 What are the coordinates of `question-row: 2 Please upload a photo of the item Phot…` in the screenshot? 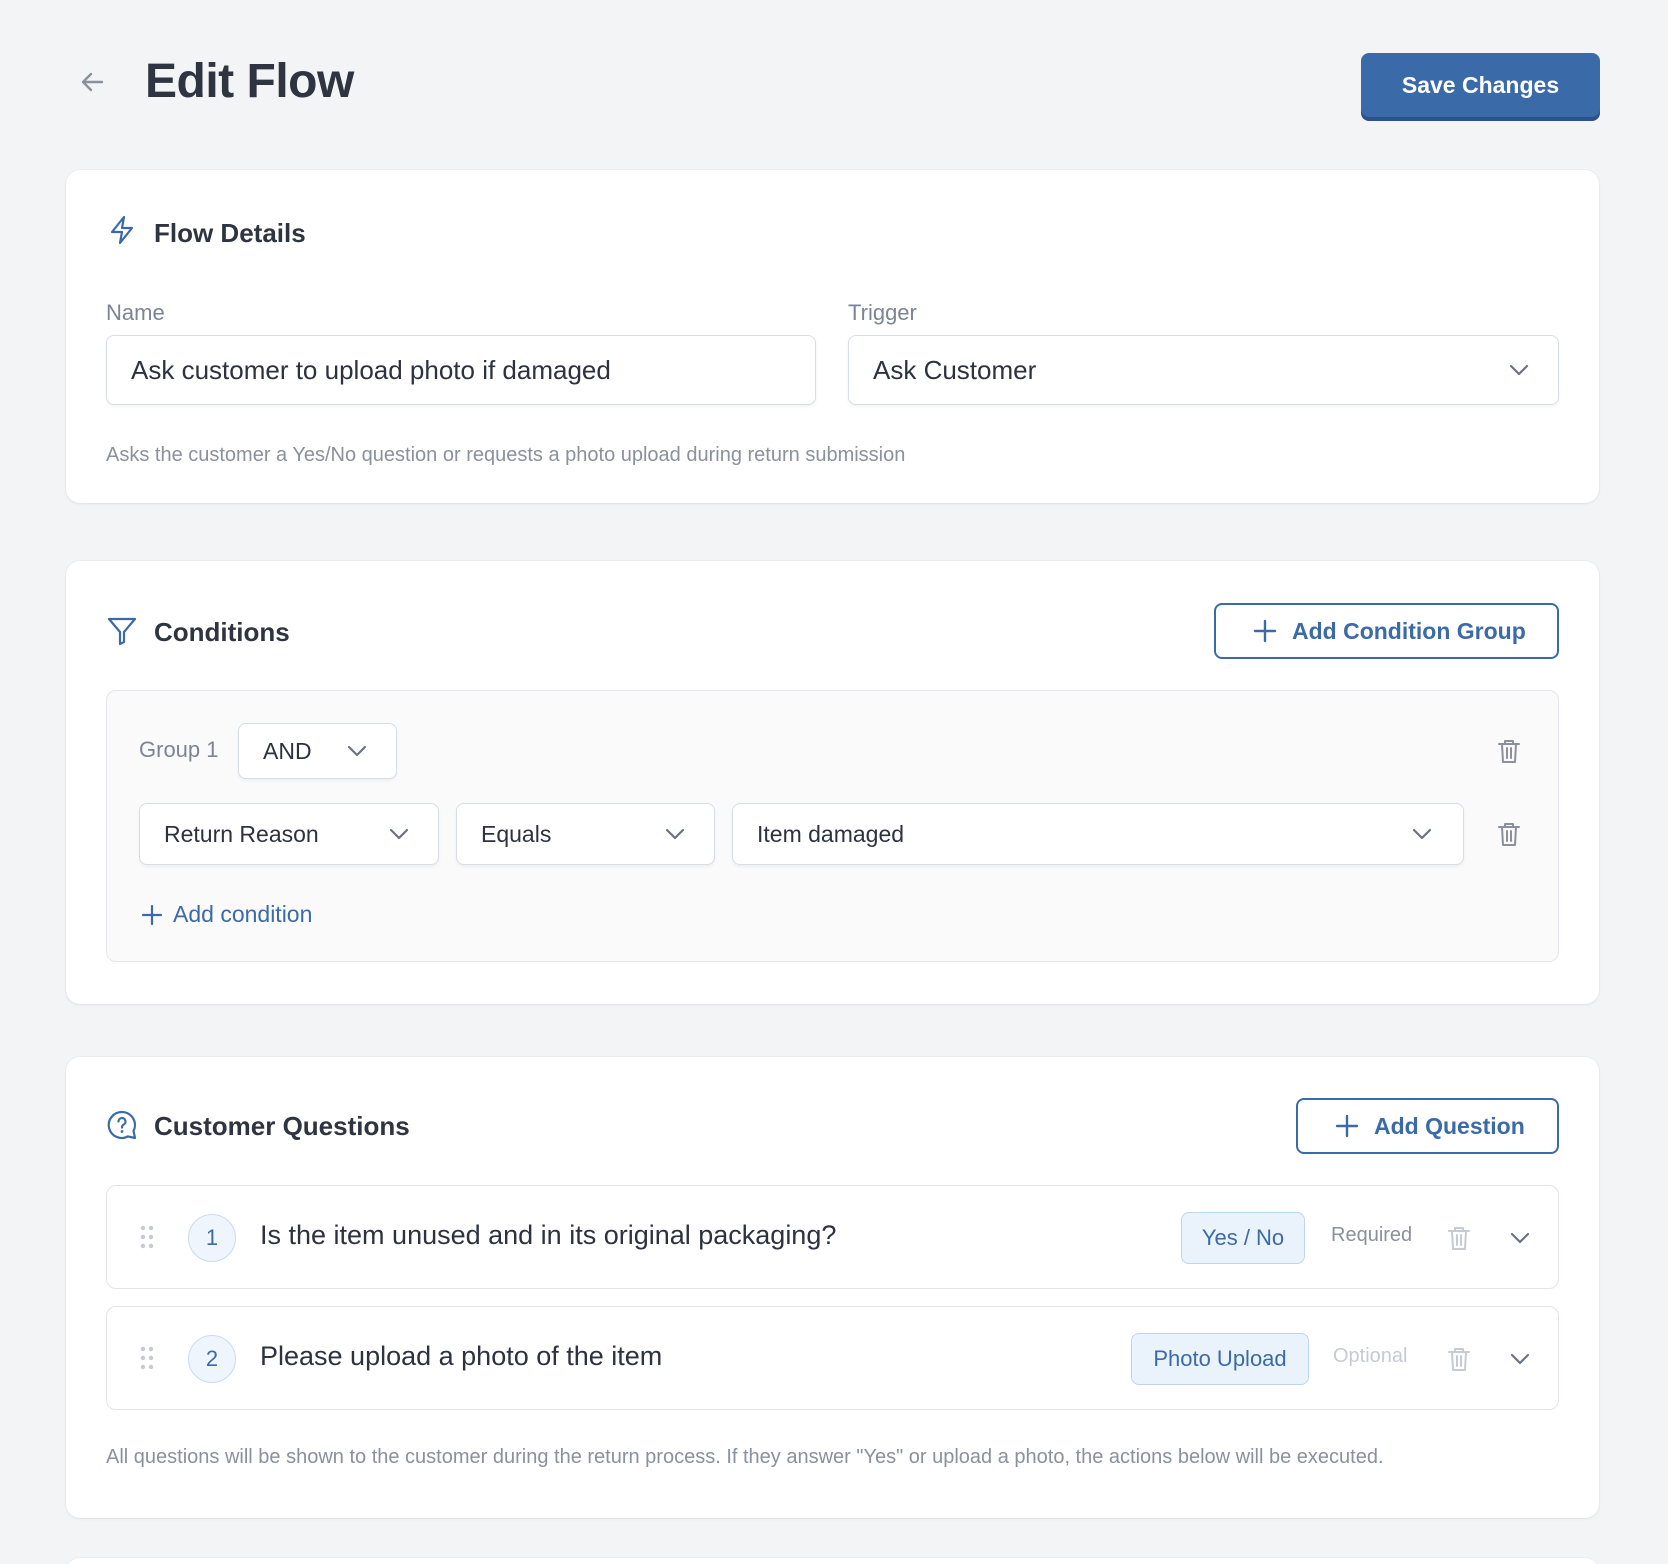 It's located at (832, 1358).